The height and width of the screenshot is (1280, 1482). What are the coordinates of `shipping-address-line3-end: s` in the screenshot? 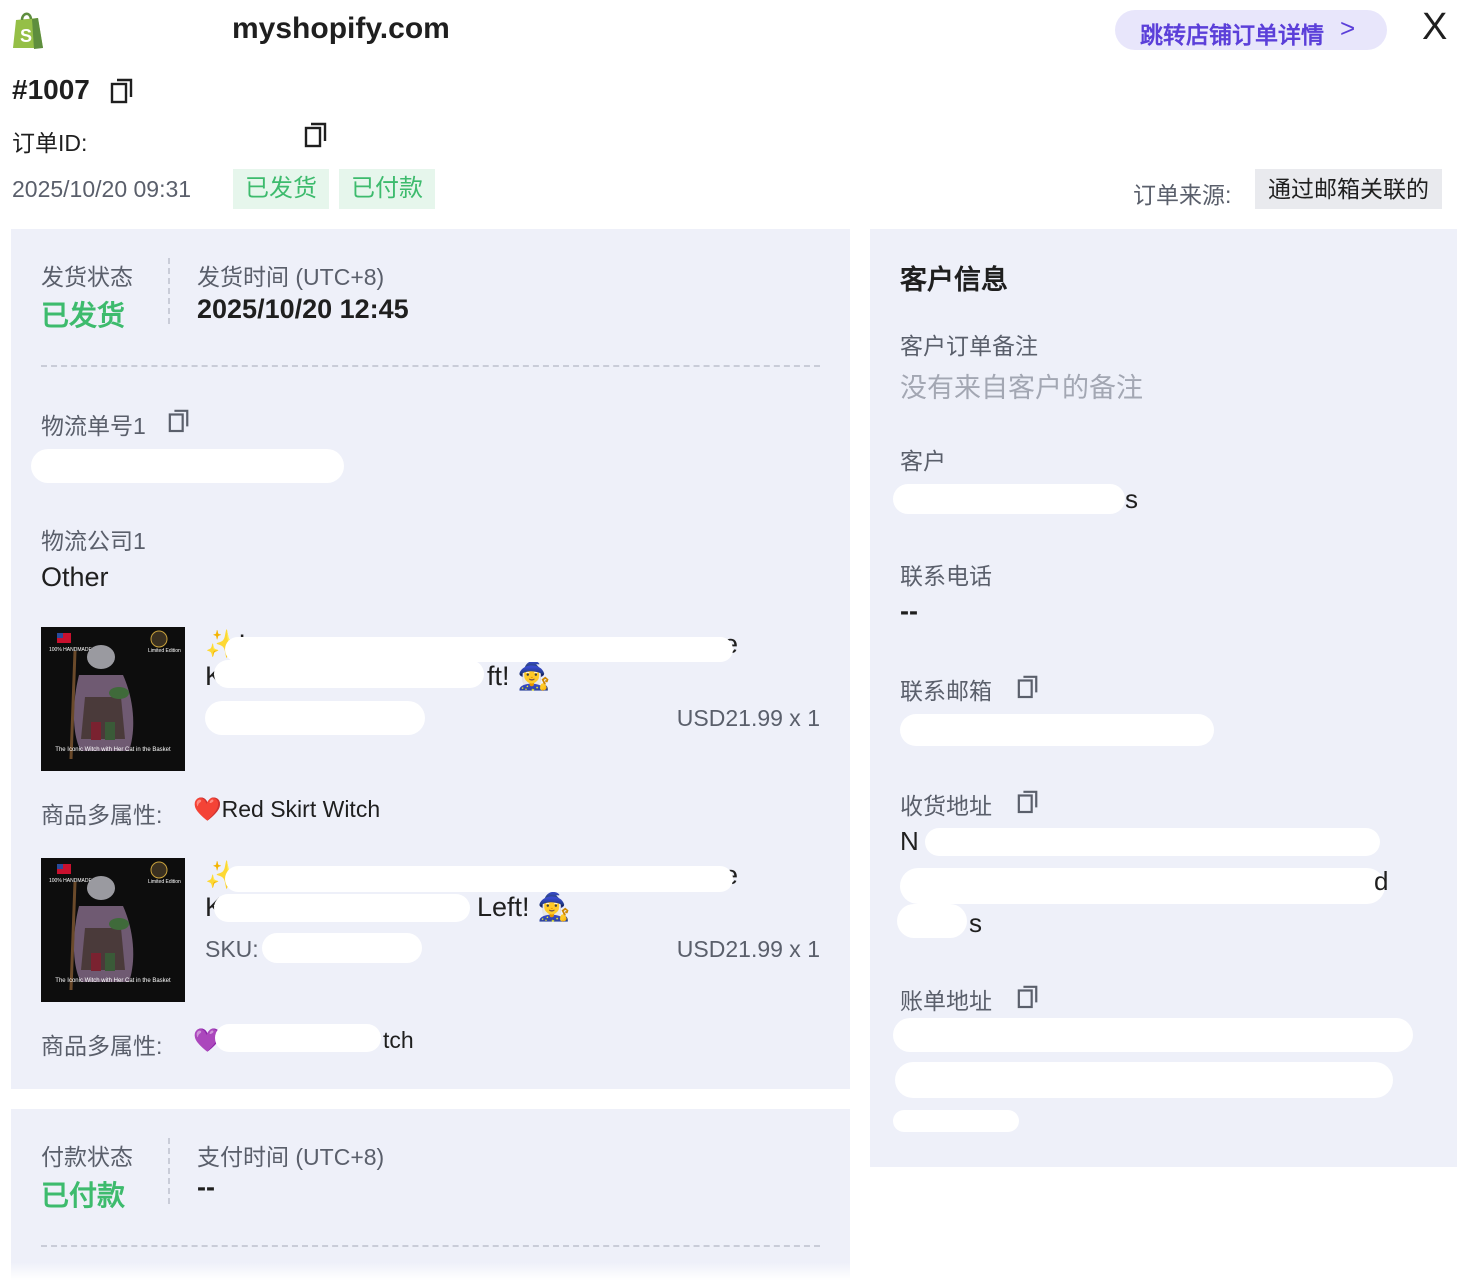 It's located at (975, 923).